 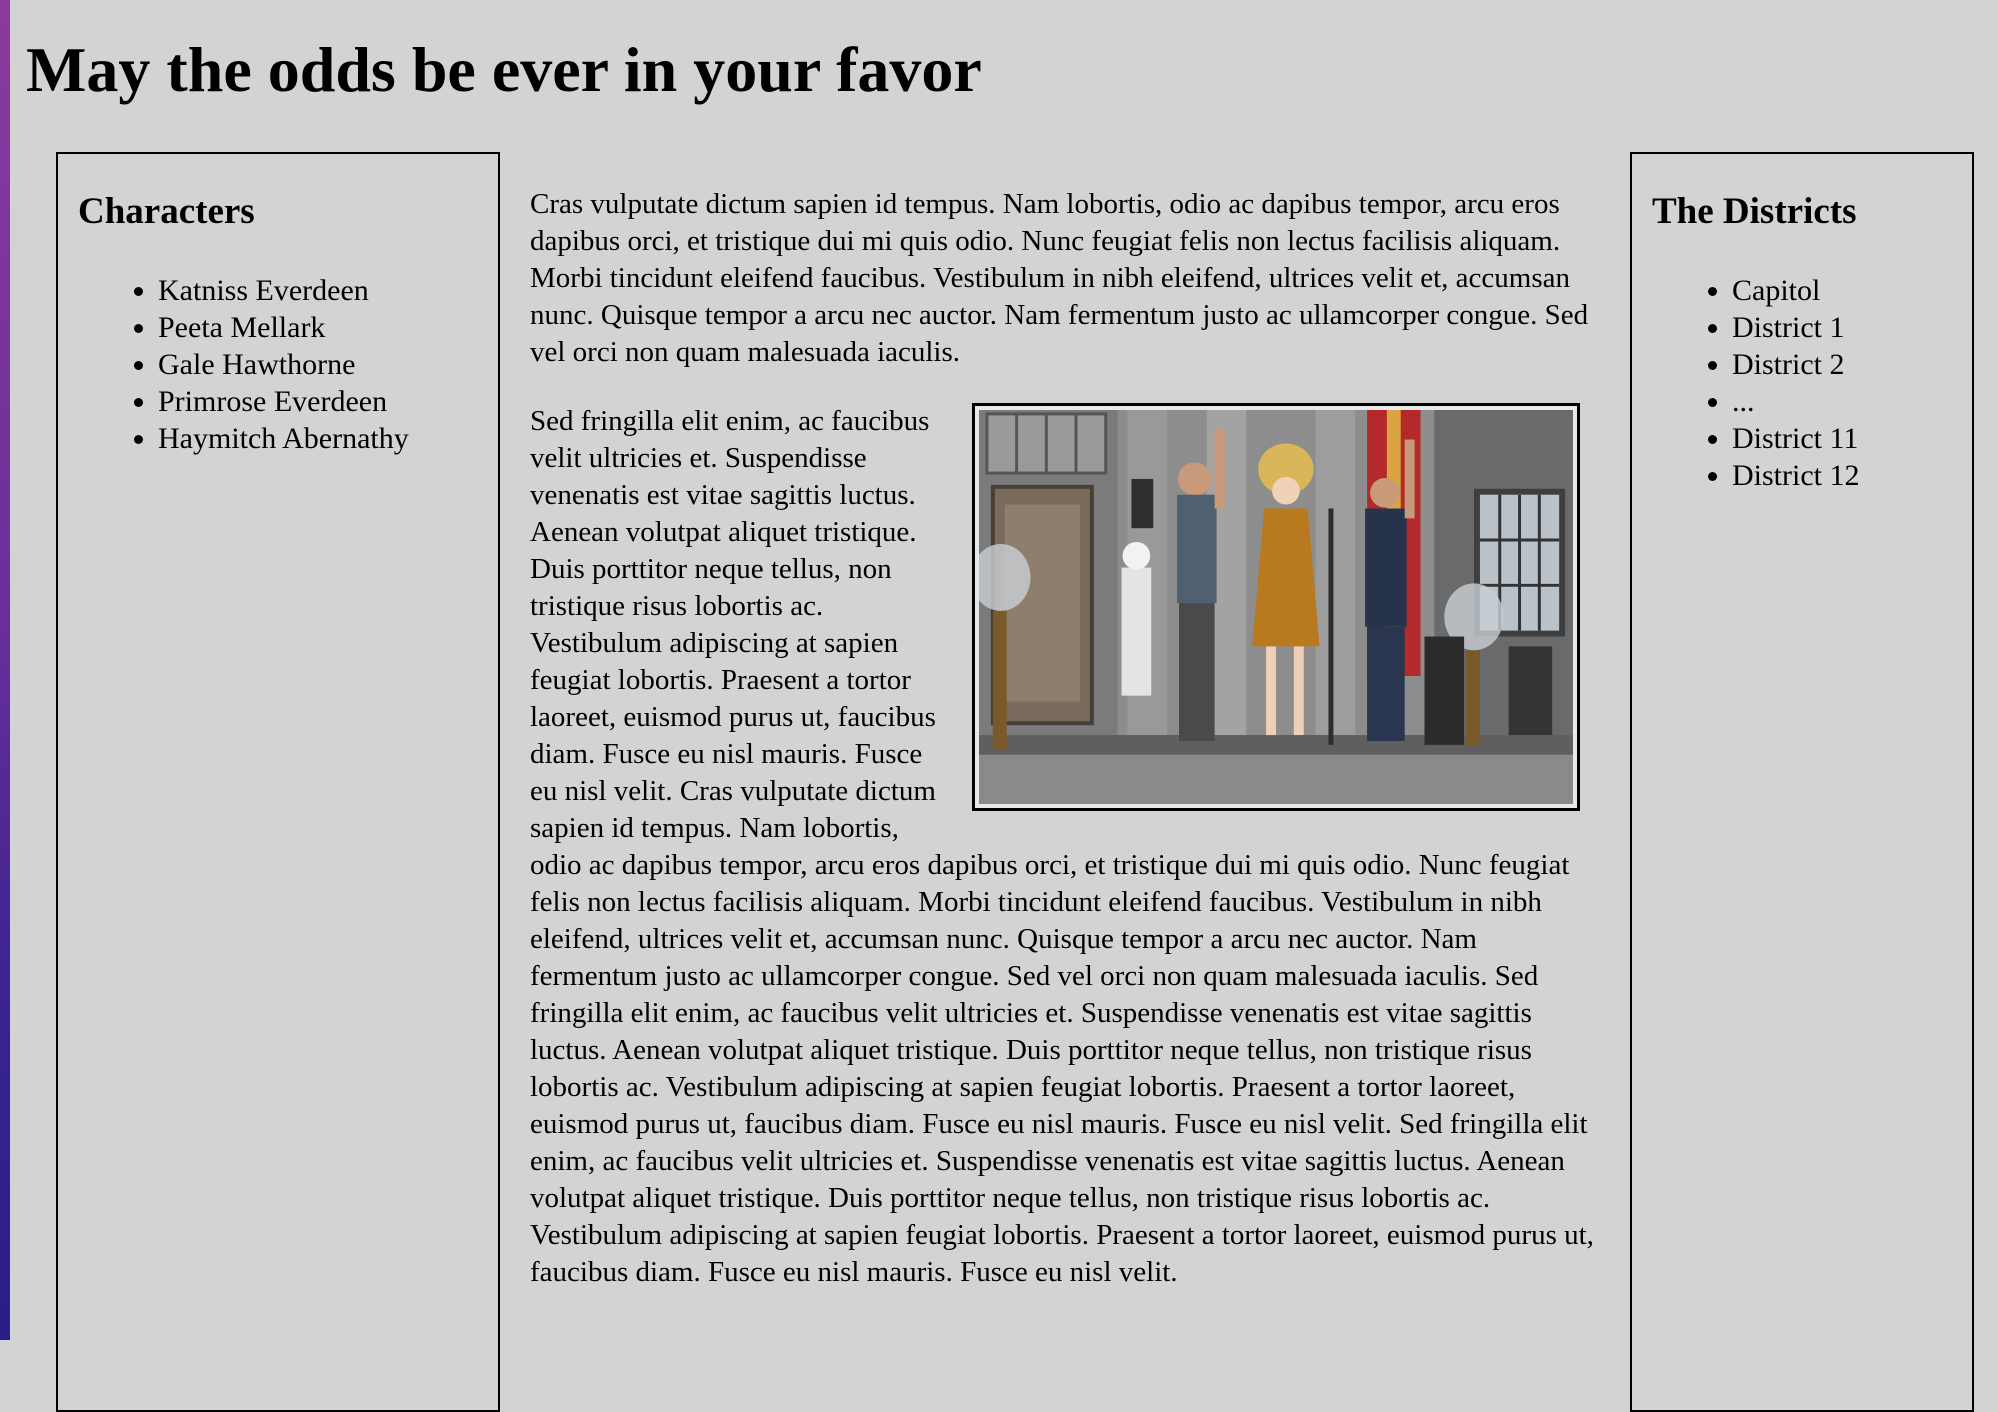 What do you see at coordinates (166, 211) in the screenshot?
I see `characters-heading: Characters` at bounding box center [166, 211].